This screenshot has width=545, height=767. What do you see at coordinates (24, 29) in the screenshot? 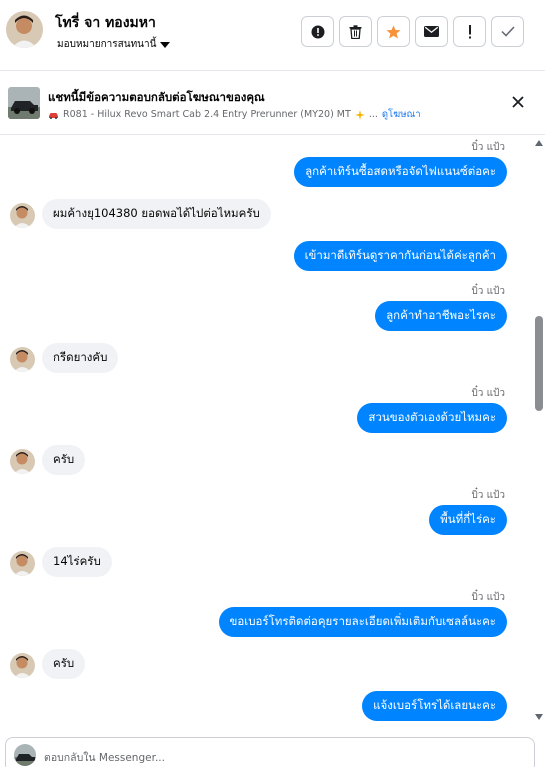
I see `contact-avatar` at bounding box center [24, 29].